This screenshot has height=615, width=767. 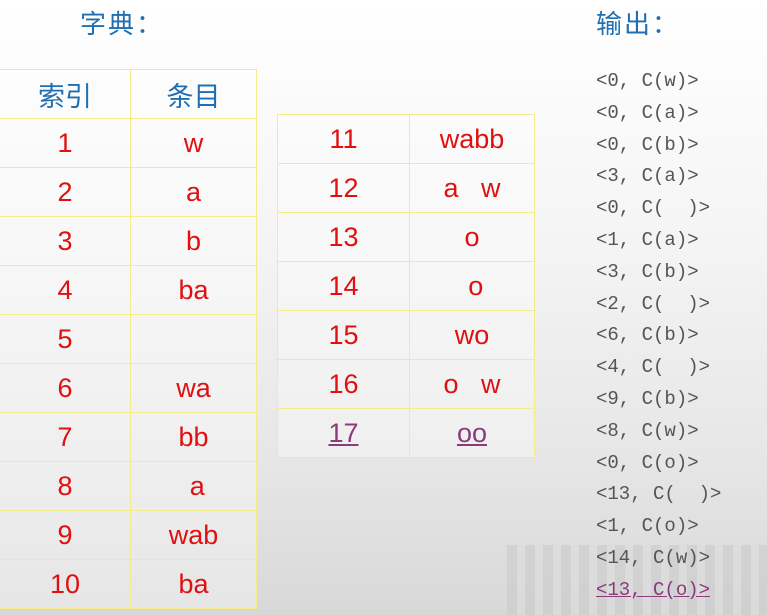 What do you see at coordinates (65, 290) in the screenshot?
I see `index-cell: 4` at bounding box center [65, 290].